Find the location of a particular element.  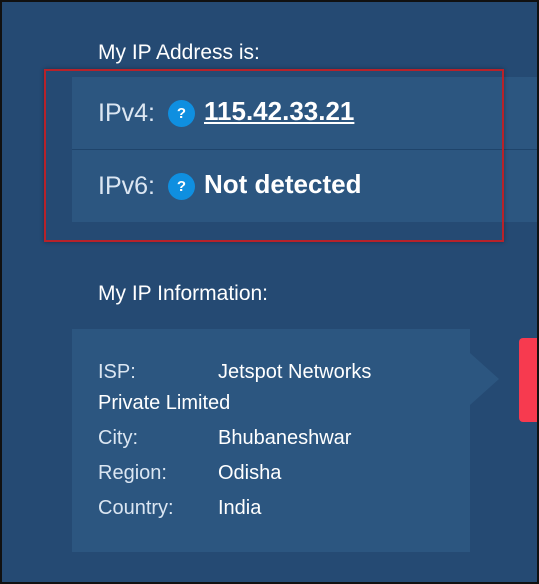

info-panel-pointer is located at coordinates (484, 379).